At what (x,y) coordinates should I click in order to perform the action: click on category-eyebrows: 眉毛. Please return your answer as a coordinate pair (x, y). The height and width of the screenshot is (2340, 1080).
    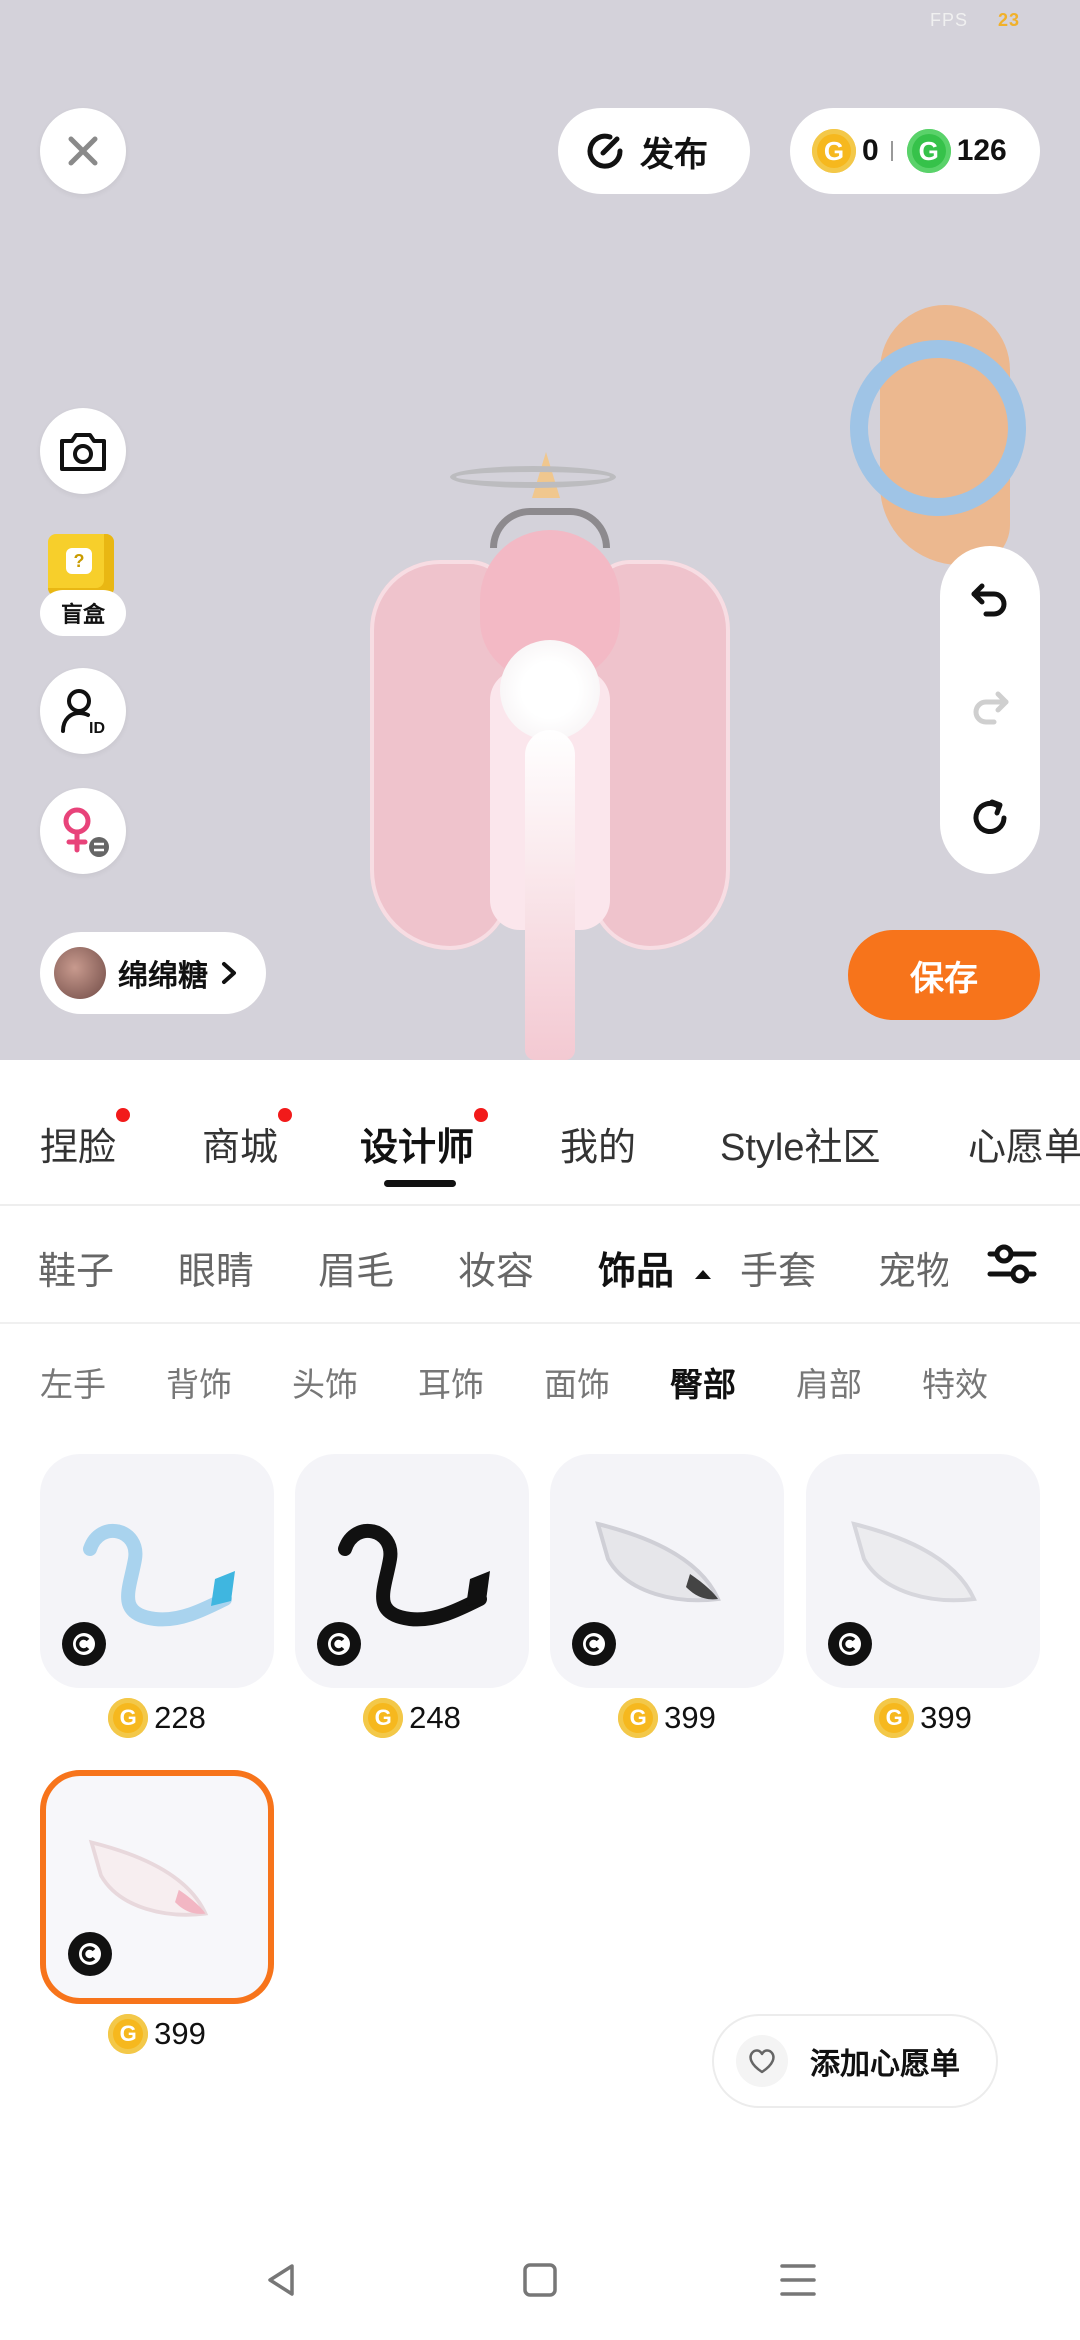
    Looking at the image, I should click on (356, 1267).